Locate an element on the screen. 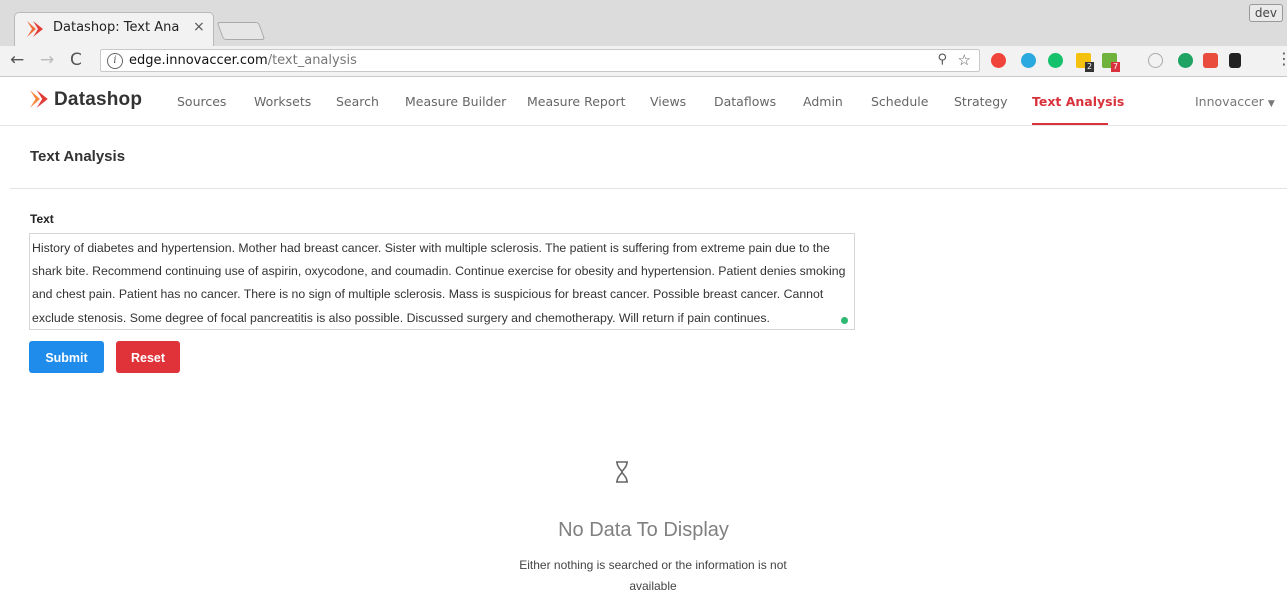  grammarly-status-icon is located at coordinates (844, 320).